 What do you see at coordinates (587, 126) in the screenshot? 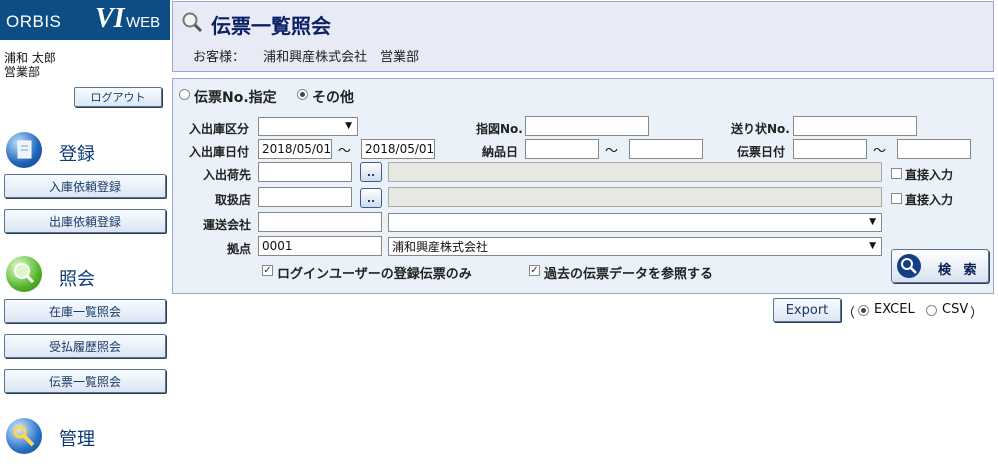
I see `instruction-no-input` at bounding box center [587, 126].